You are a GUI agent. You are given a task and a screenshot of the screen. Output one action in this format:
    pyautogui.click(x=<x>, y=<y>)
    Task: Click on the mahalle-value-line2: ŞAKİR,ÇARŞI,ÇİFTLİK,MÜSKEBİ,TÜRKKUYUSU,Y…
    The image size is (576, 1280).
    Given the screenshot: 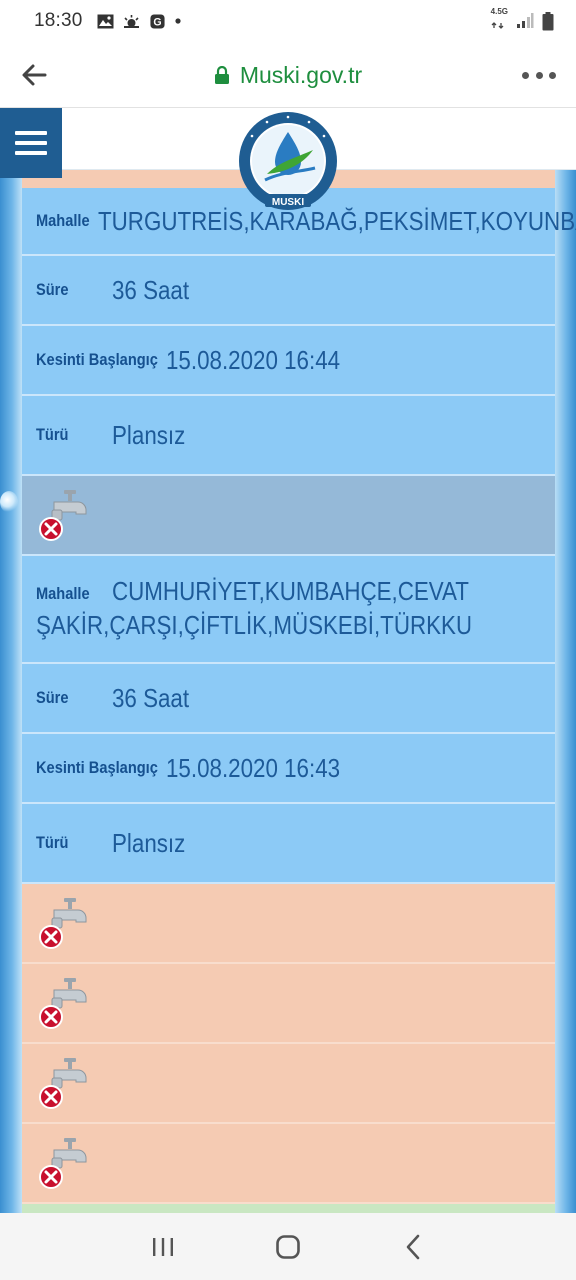 What is the action you would take?
    pyautogui.click(x=253, y=625)
    